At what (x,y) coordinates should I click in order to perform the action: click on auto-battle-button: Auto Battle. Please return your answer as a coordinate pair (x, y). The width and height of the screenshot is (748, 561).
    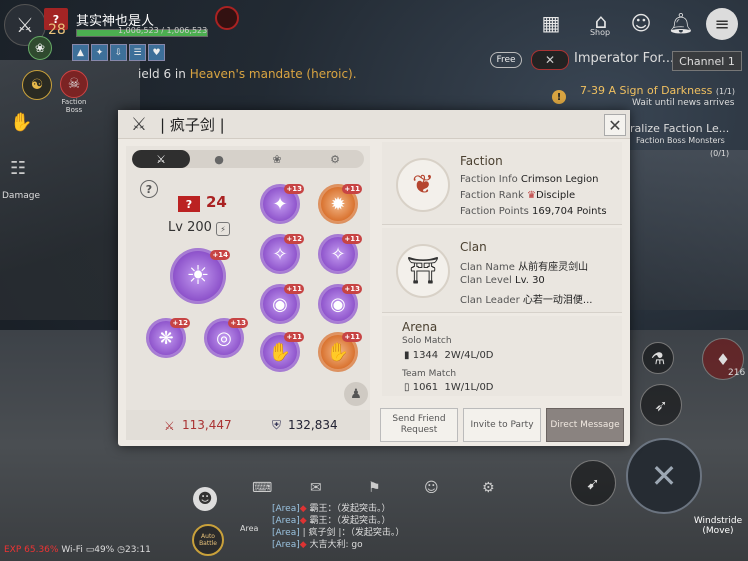
    Looking at the image, I should click on (208, 540).